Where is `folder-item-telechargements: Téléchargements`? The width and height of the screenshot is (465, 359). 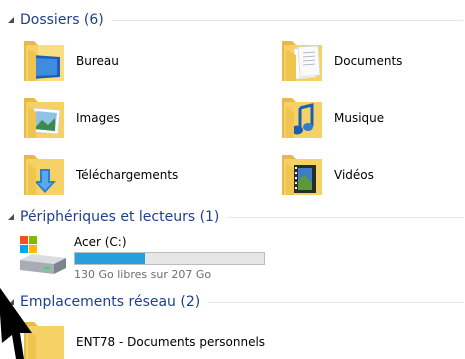 folder-item-telechargements: Téléchargements is located at coordinates (99, 175).